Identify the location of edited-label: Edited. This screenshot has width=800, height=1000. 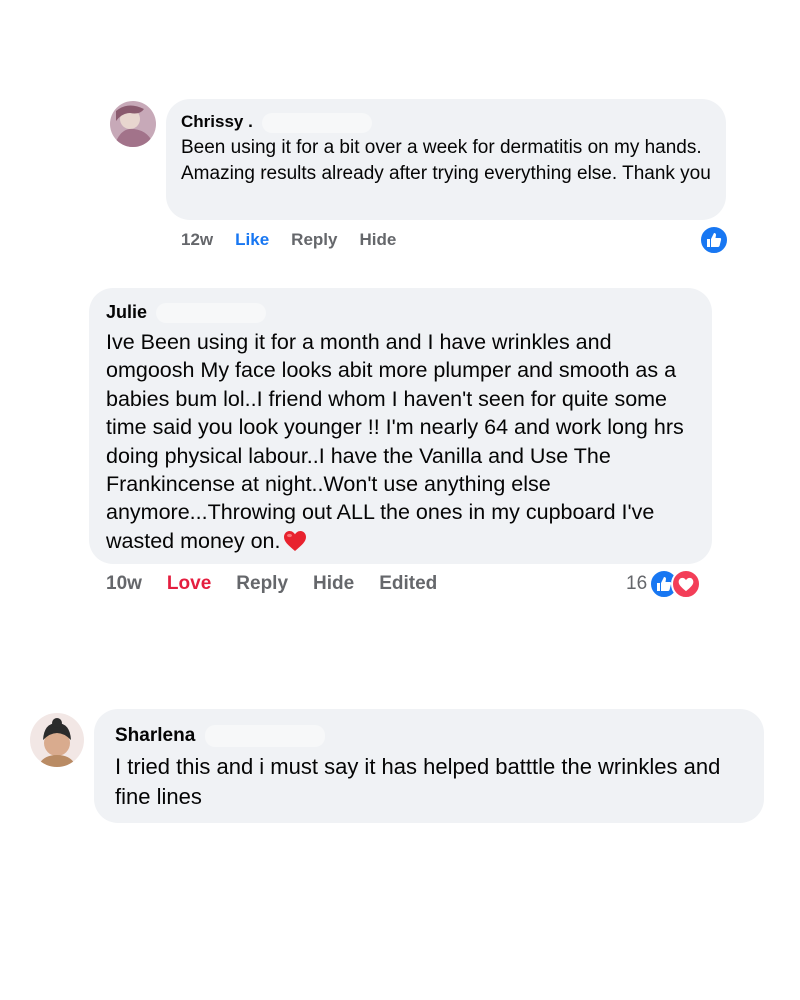
(408, 584).